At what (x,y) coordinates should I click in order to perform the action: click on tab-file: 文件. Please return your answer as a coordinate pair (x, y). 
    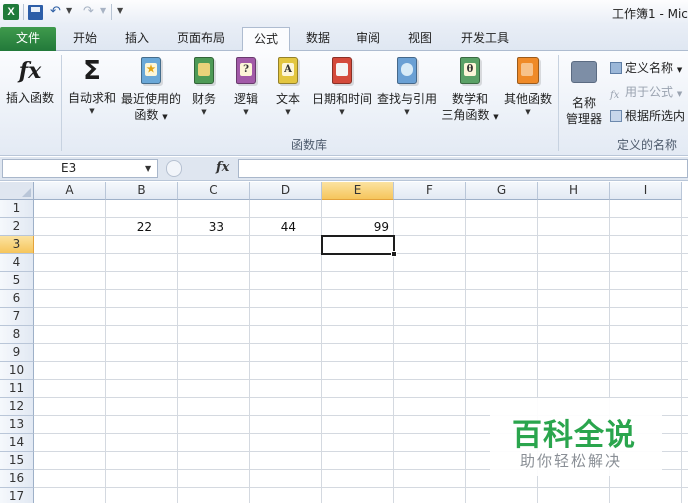
    Looking at the image, I should click on (28, 39).